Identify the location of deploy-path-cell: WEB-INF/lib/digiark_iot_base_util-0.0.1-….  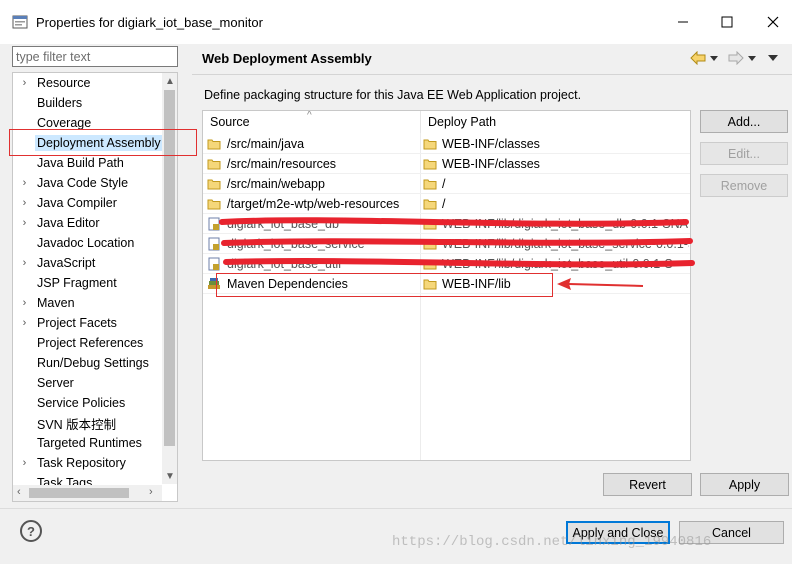
(556, 264).